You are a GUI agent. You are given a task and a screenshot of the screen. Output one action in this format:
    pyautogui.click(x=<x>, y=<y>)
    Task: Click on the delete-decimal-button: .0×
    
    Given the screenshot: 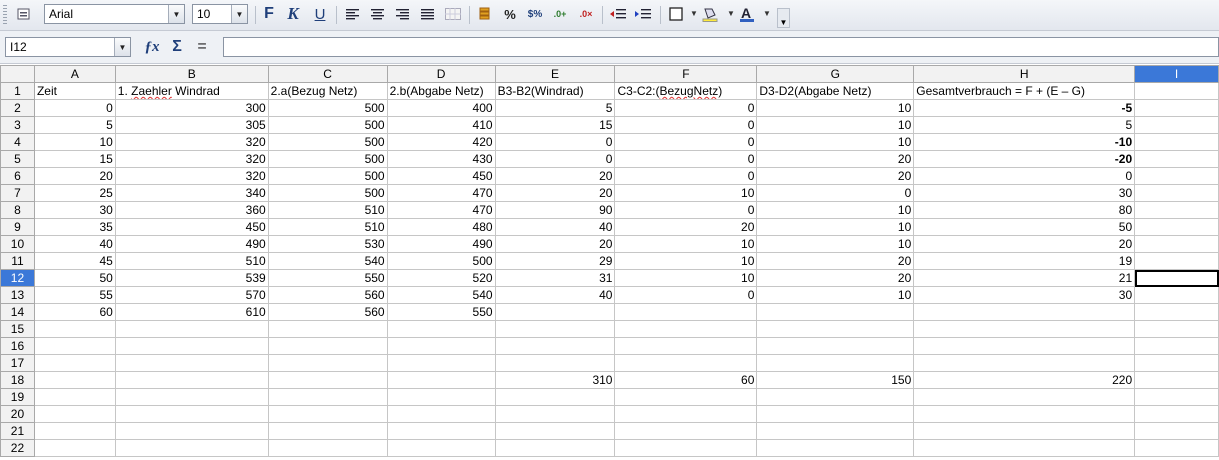 What is the action you would take?
    pyautogui.click(x=586, y=14)
    